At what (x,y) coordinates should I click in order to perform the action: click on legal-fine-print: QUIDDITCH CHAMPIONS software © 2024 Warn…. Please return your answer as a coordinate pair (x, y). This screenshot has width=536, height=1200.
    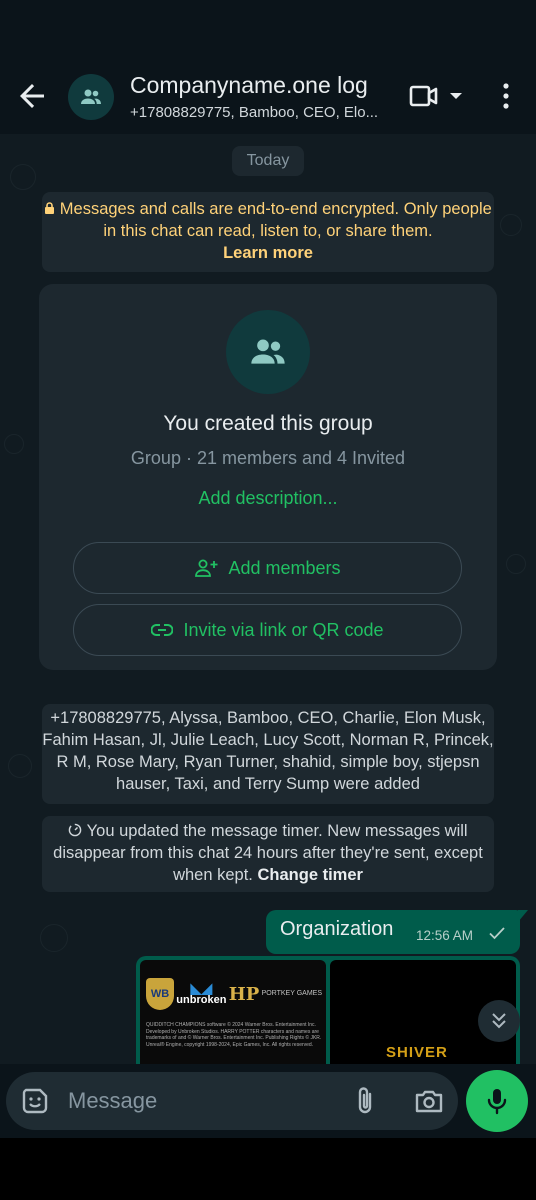
    Looking at the image, I should click on (234, 1035).